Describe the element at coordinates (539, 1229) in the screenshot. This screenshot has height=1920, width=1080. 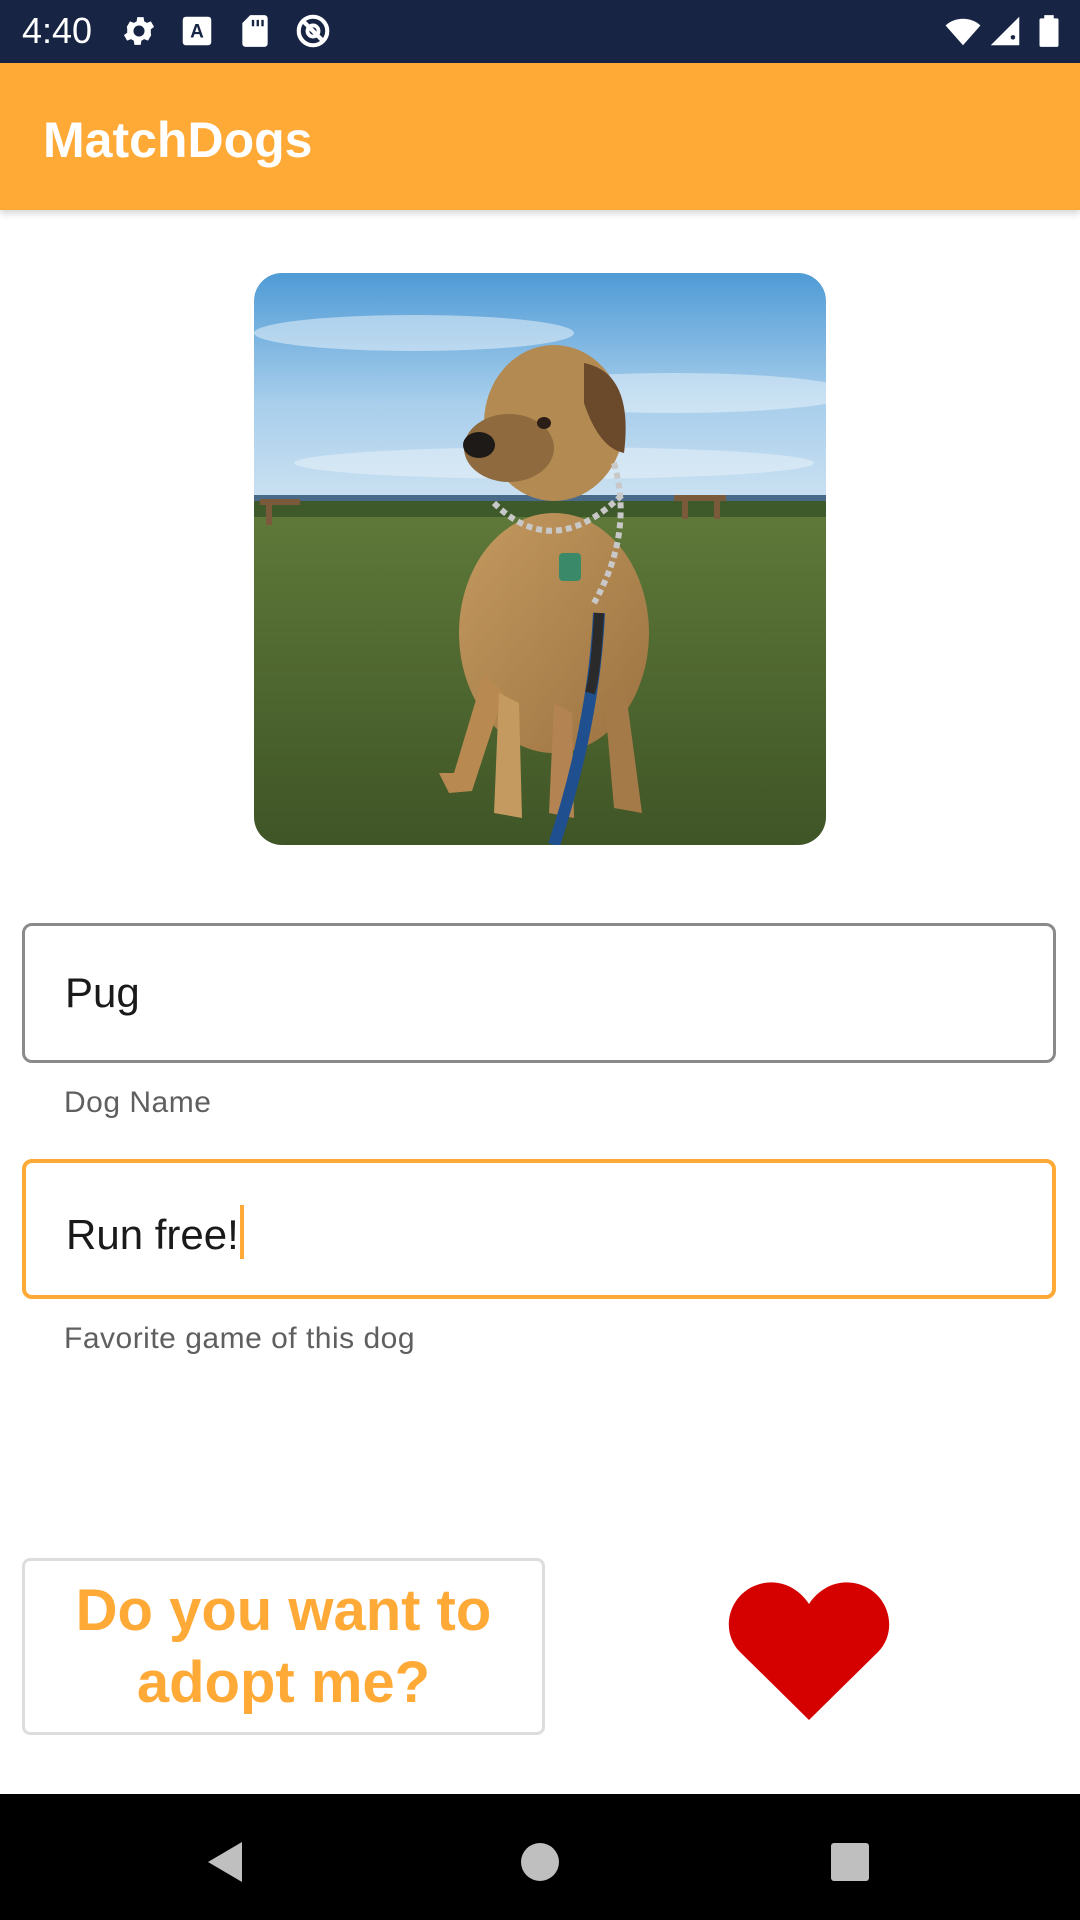
I see `favorite-game-field: Run free!` at that location.